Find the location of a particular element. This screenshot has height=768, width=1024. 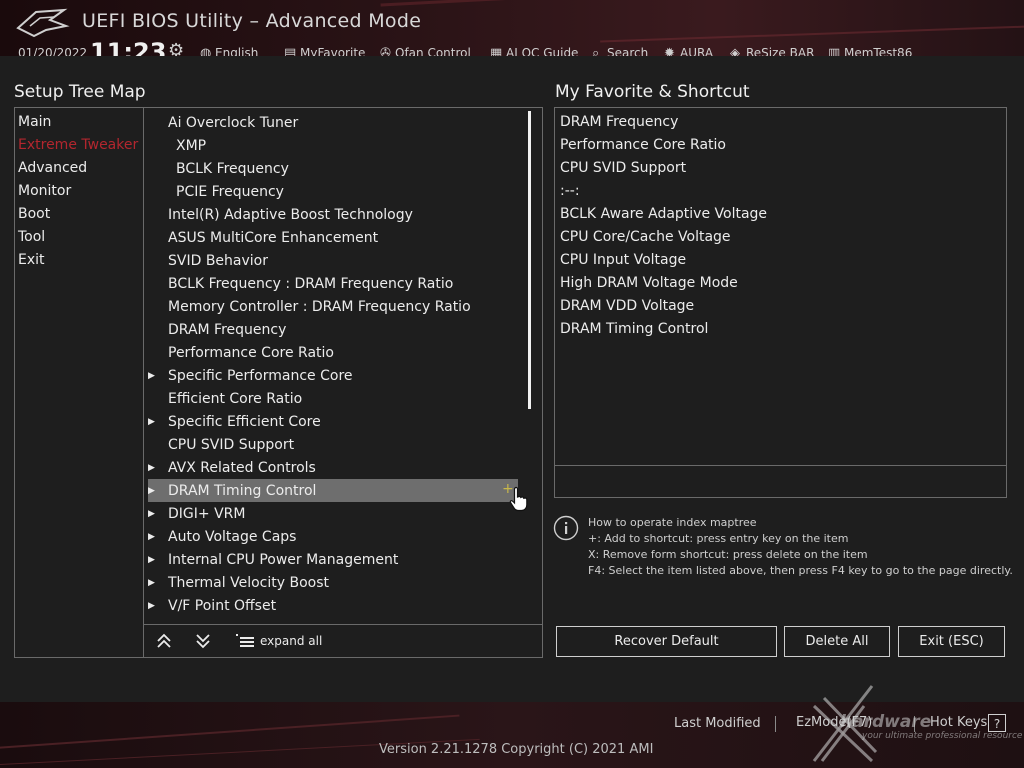

exit-esc-button: Exit (ESC) is located at coordinates (951, 641).